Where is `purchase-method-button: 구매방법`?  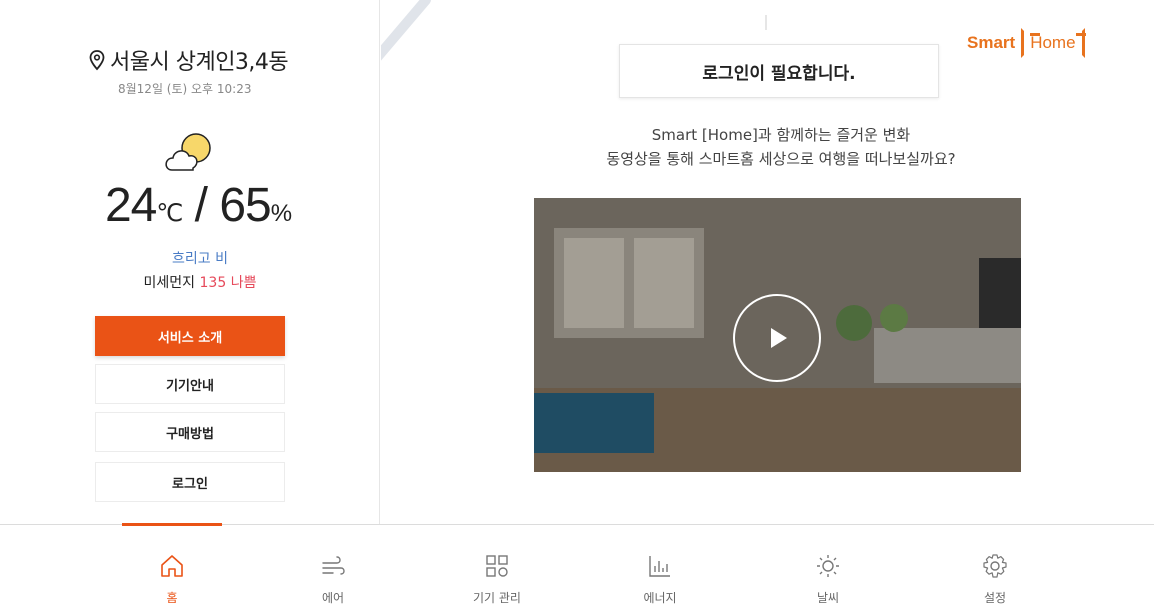
purchase-method-button: 구매방법 is located at coordinates (190, 432).